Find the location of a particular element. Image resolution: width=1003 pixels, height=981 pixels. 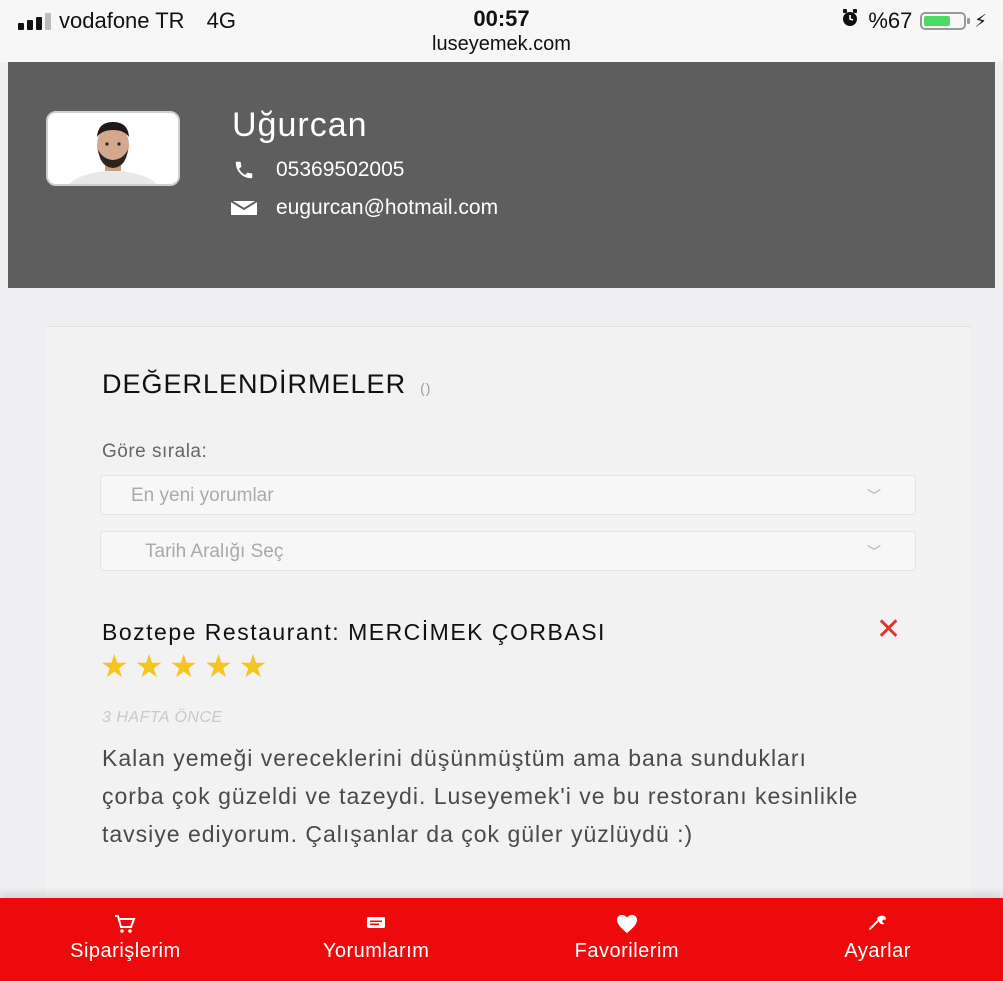

alarm-icon is located at coordinates (850, 21).